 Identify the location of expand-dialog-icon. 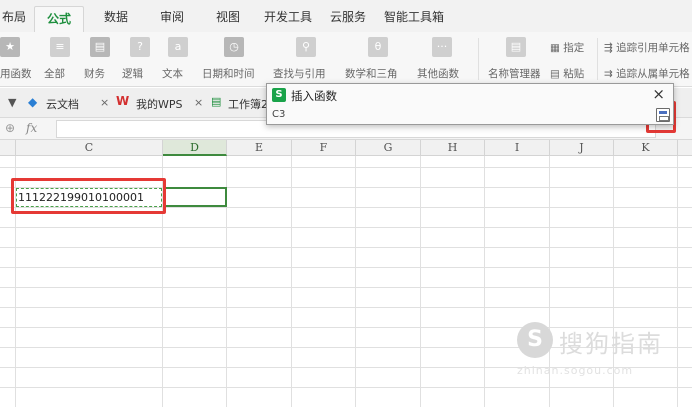
(663, 115).